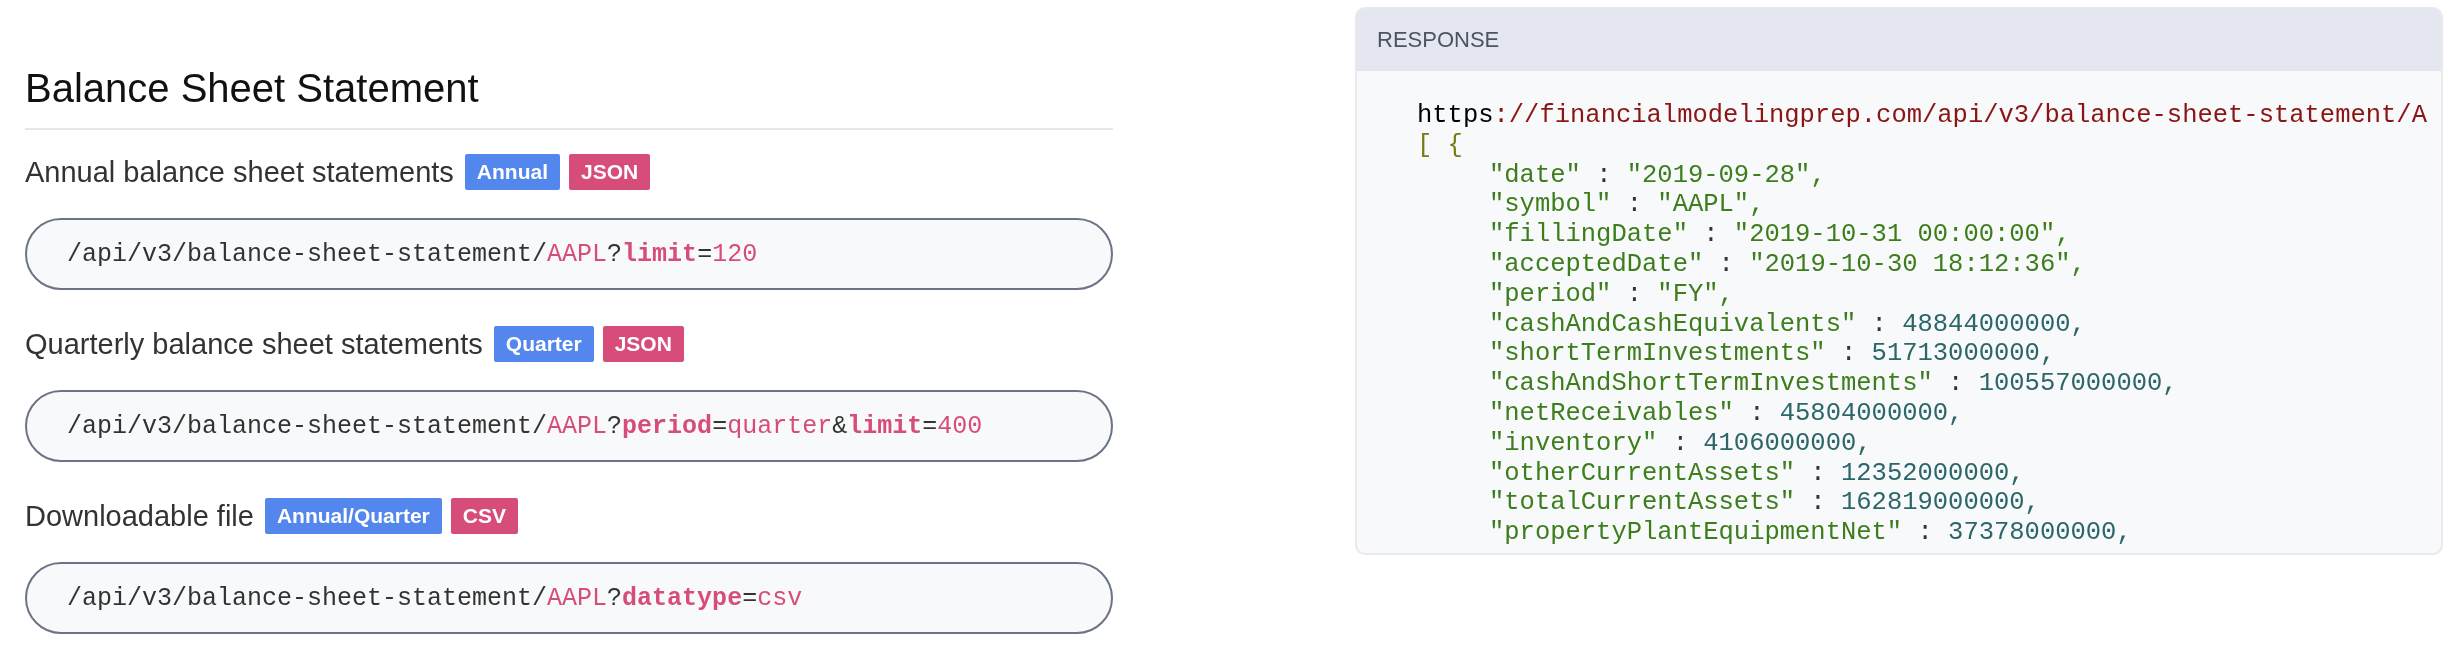  What do you see at coordinates (252, 88) in the screenshot?
I see `page-heading: Balance Sheet Statement` at bounding box center [252, 88].